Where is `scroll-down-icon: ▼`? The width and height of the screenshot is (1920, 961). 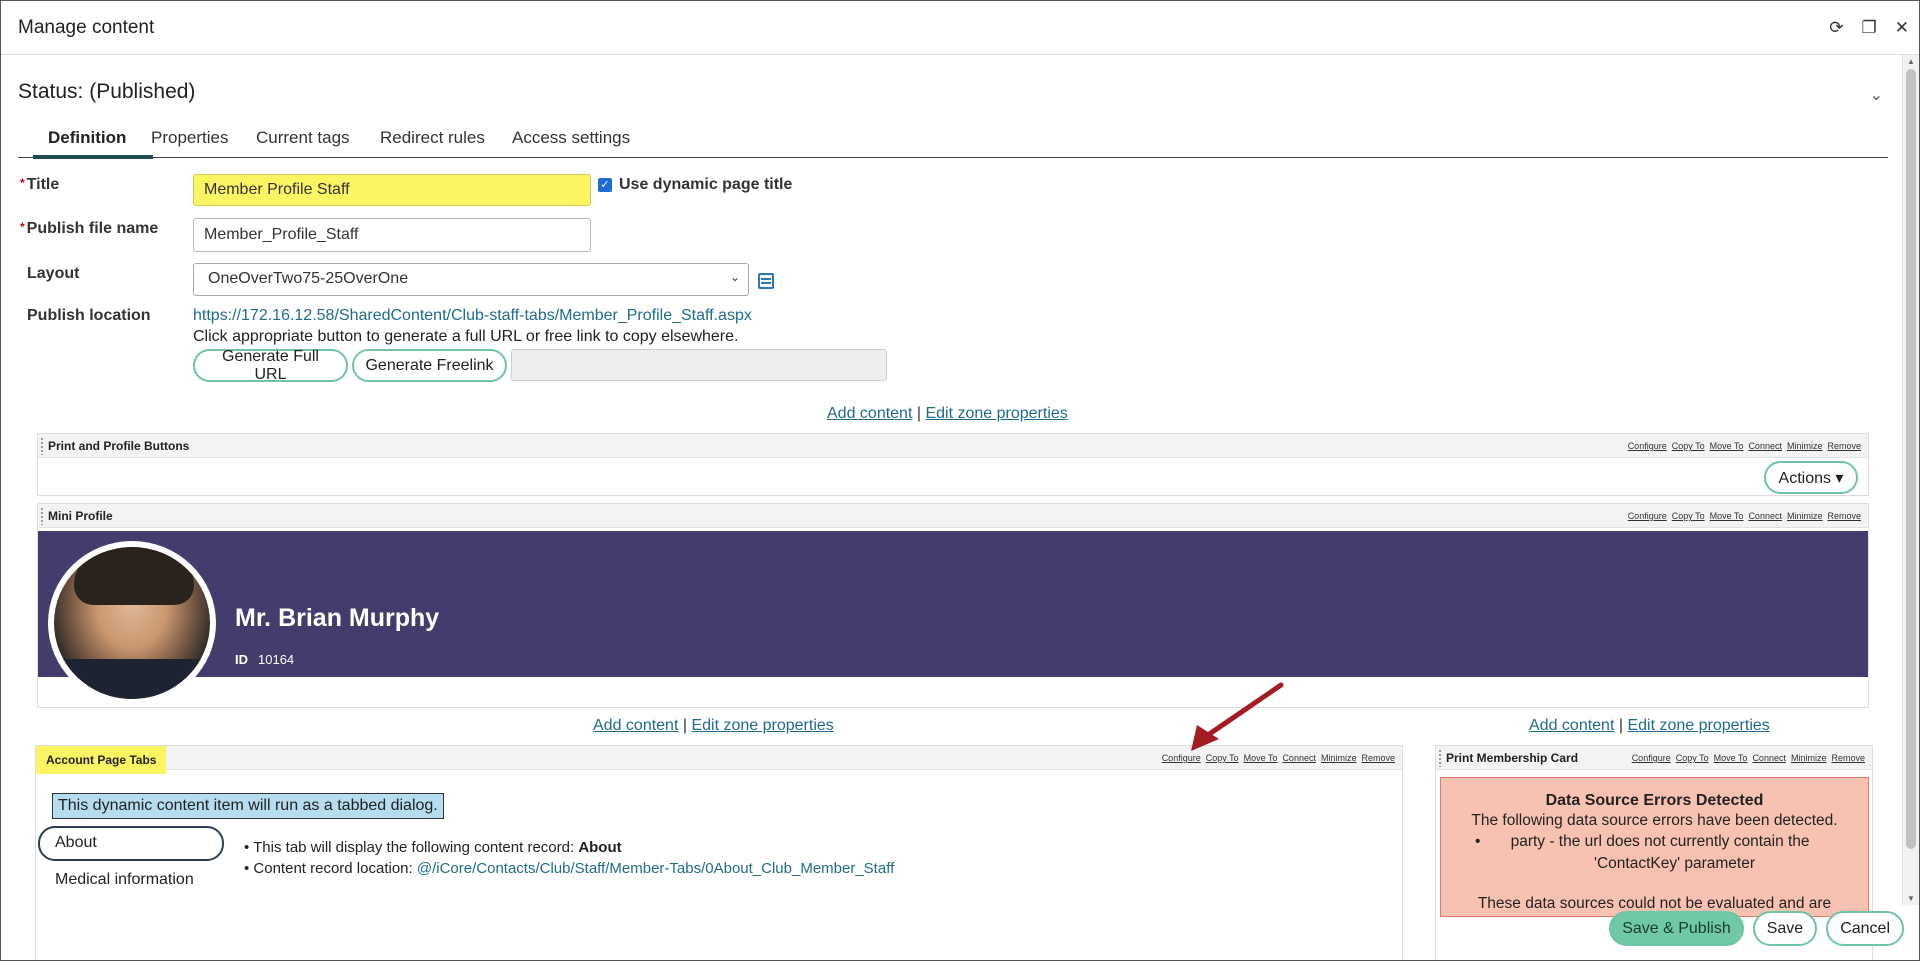
scroll-down-icon: ▼ is located at coordinates (1911, 898).